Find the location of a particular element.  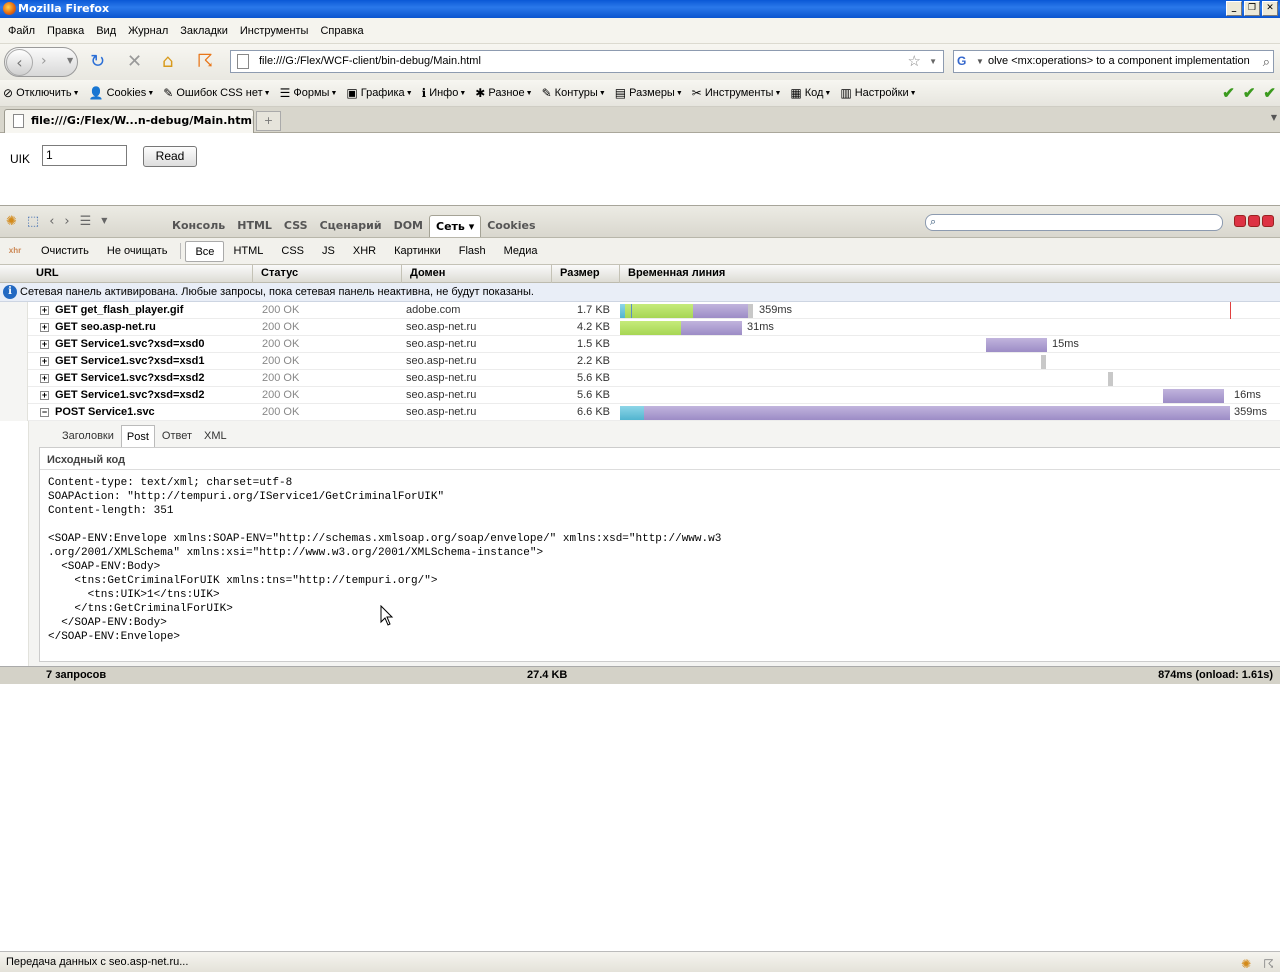

col-size: Размер is located at coordinates (586, 274).